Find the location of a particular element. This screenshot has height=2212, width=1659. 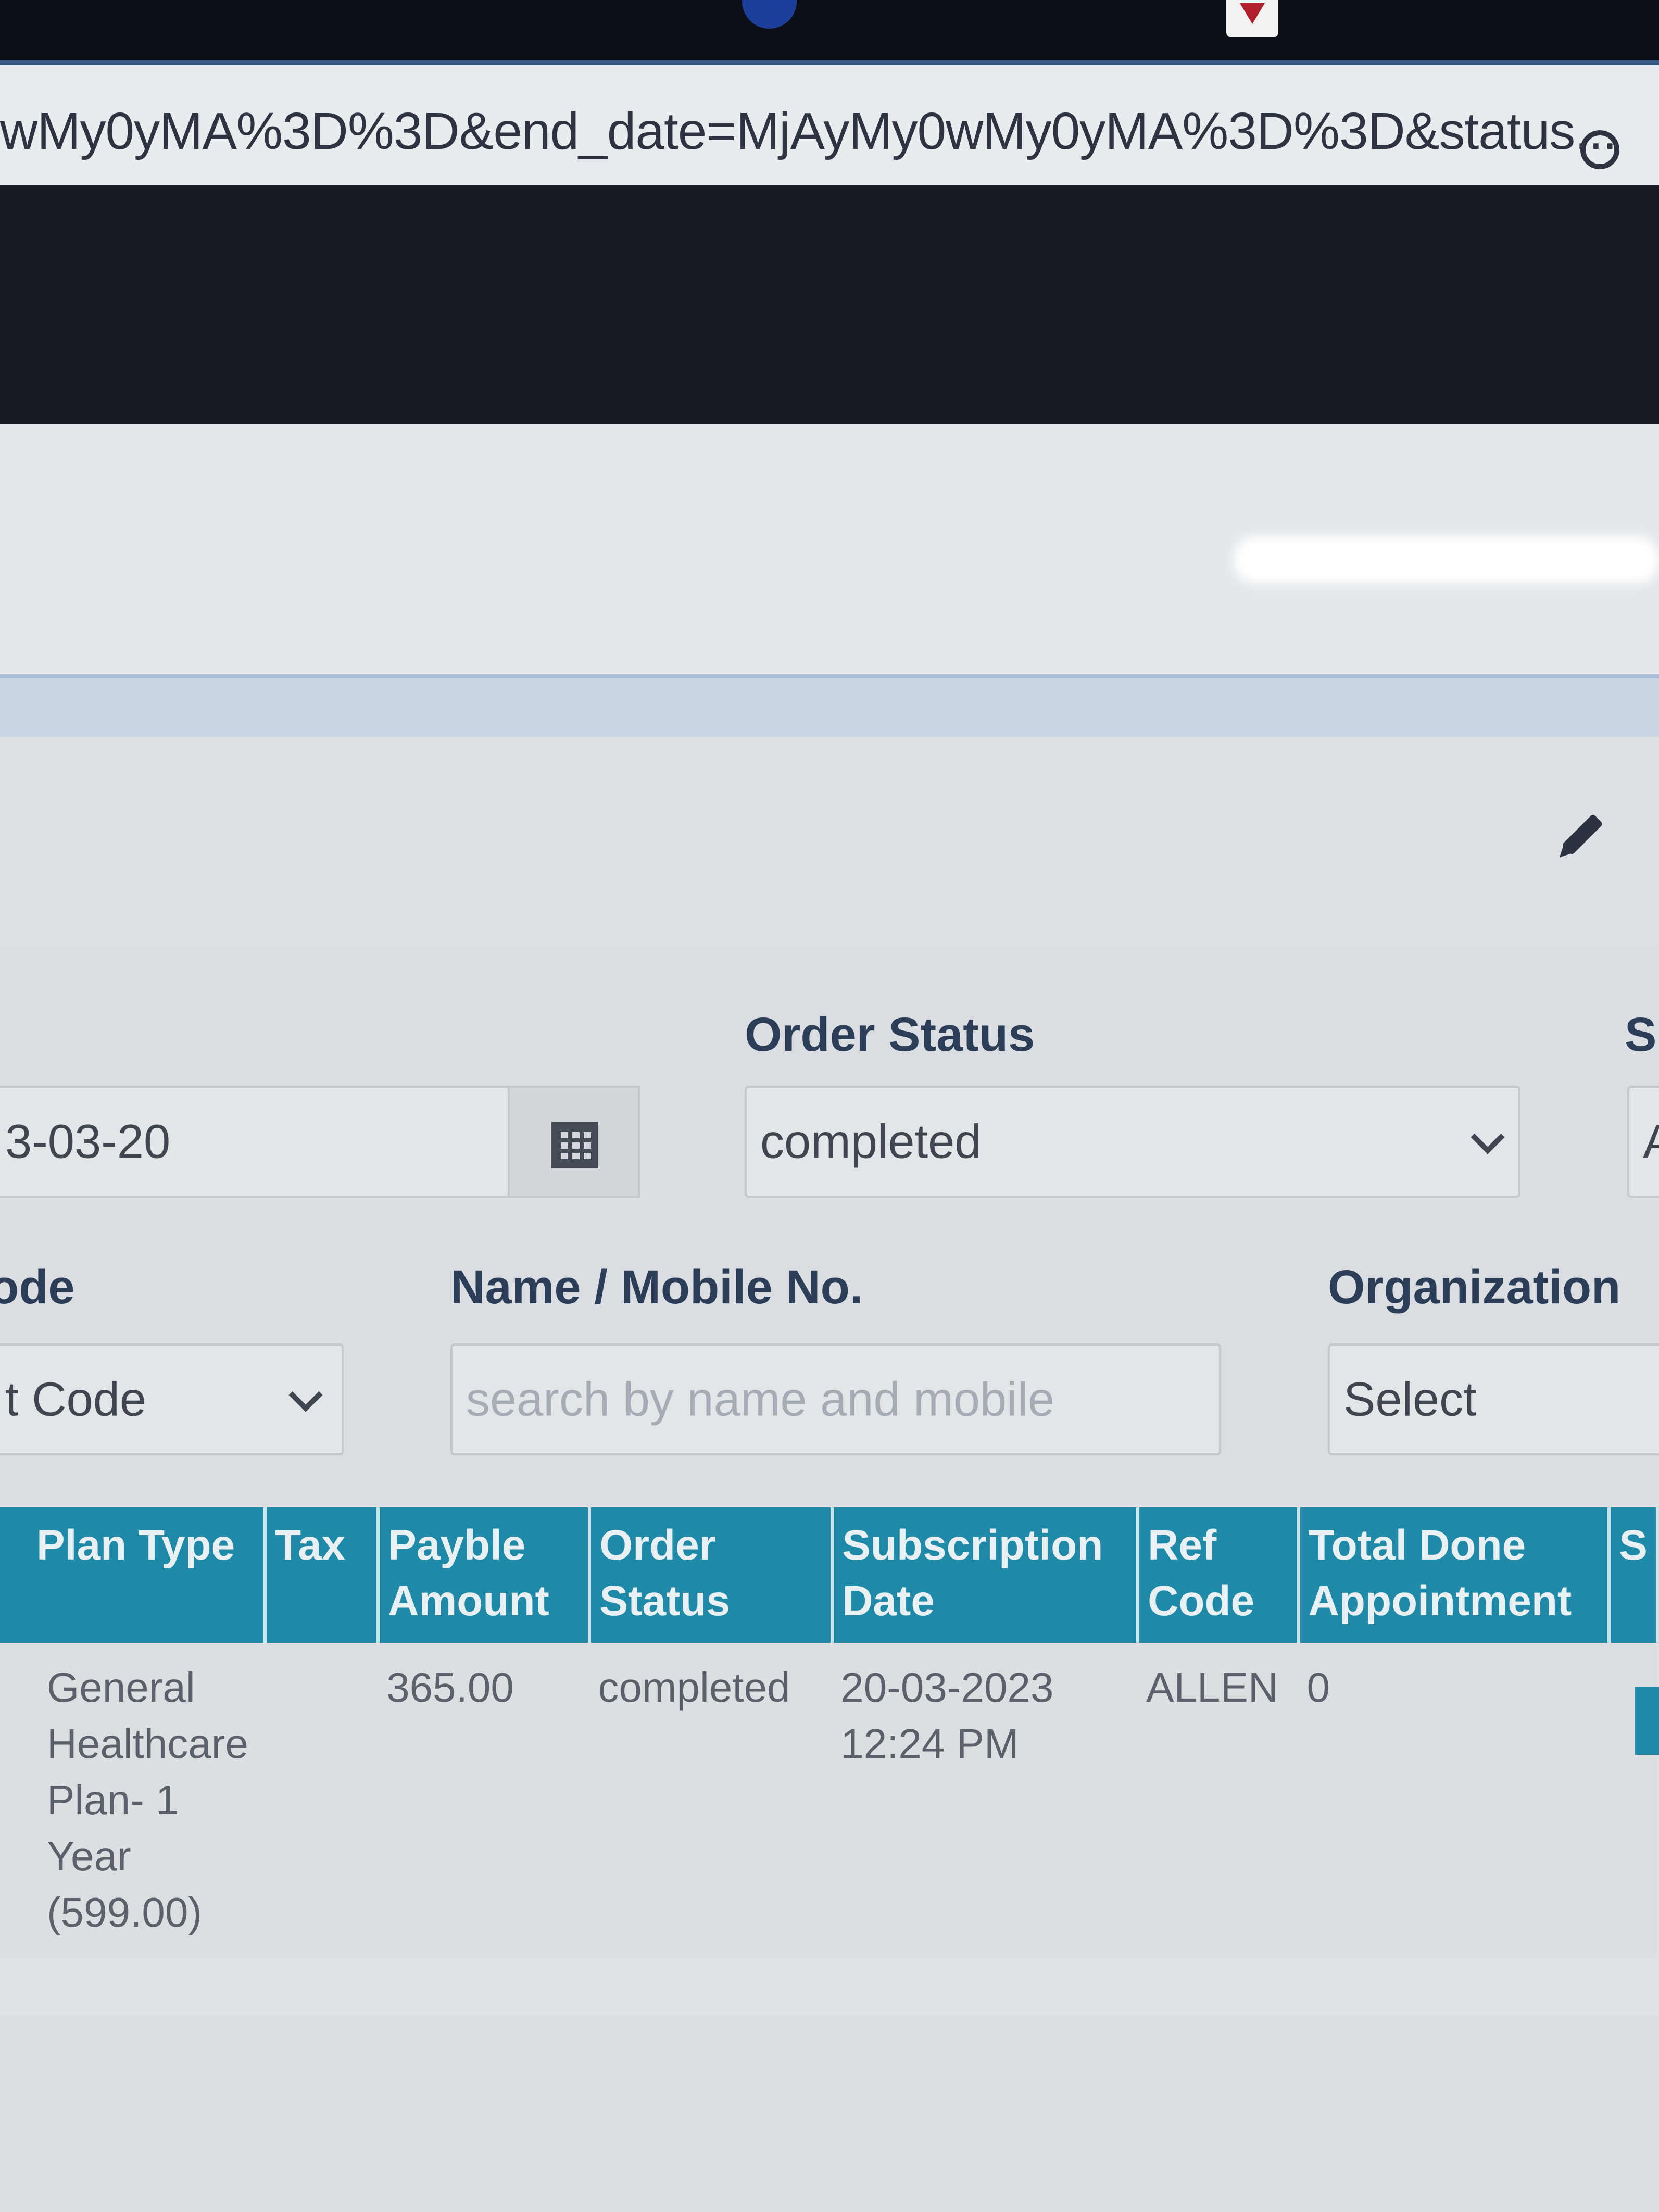

name-mobile-label: Name / Mobile No. is located at coordinates (656, 1287).